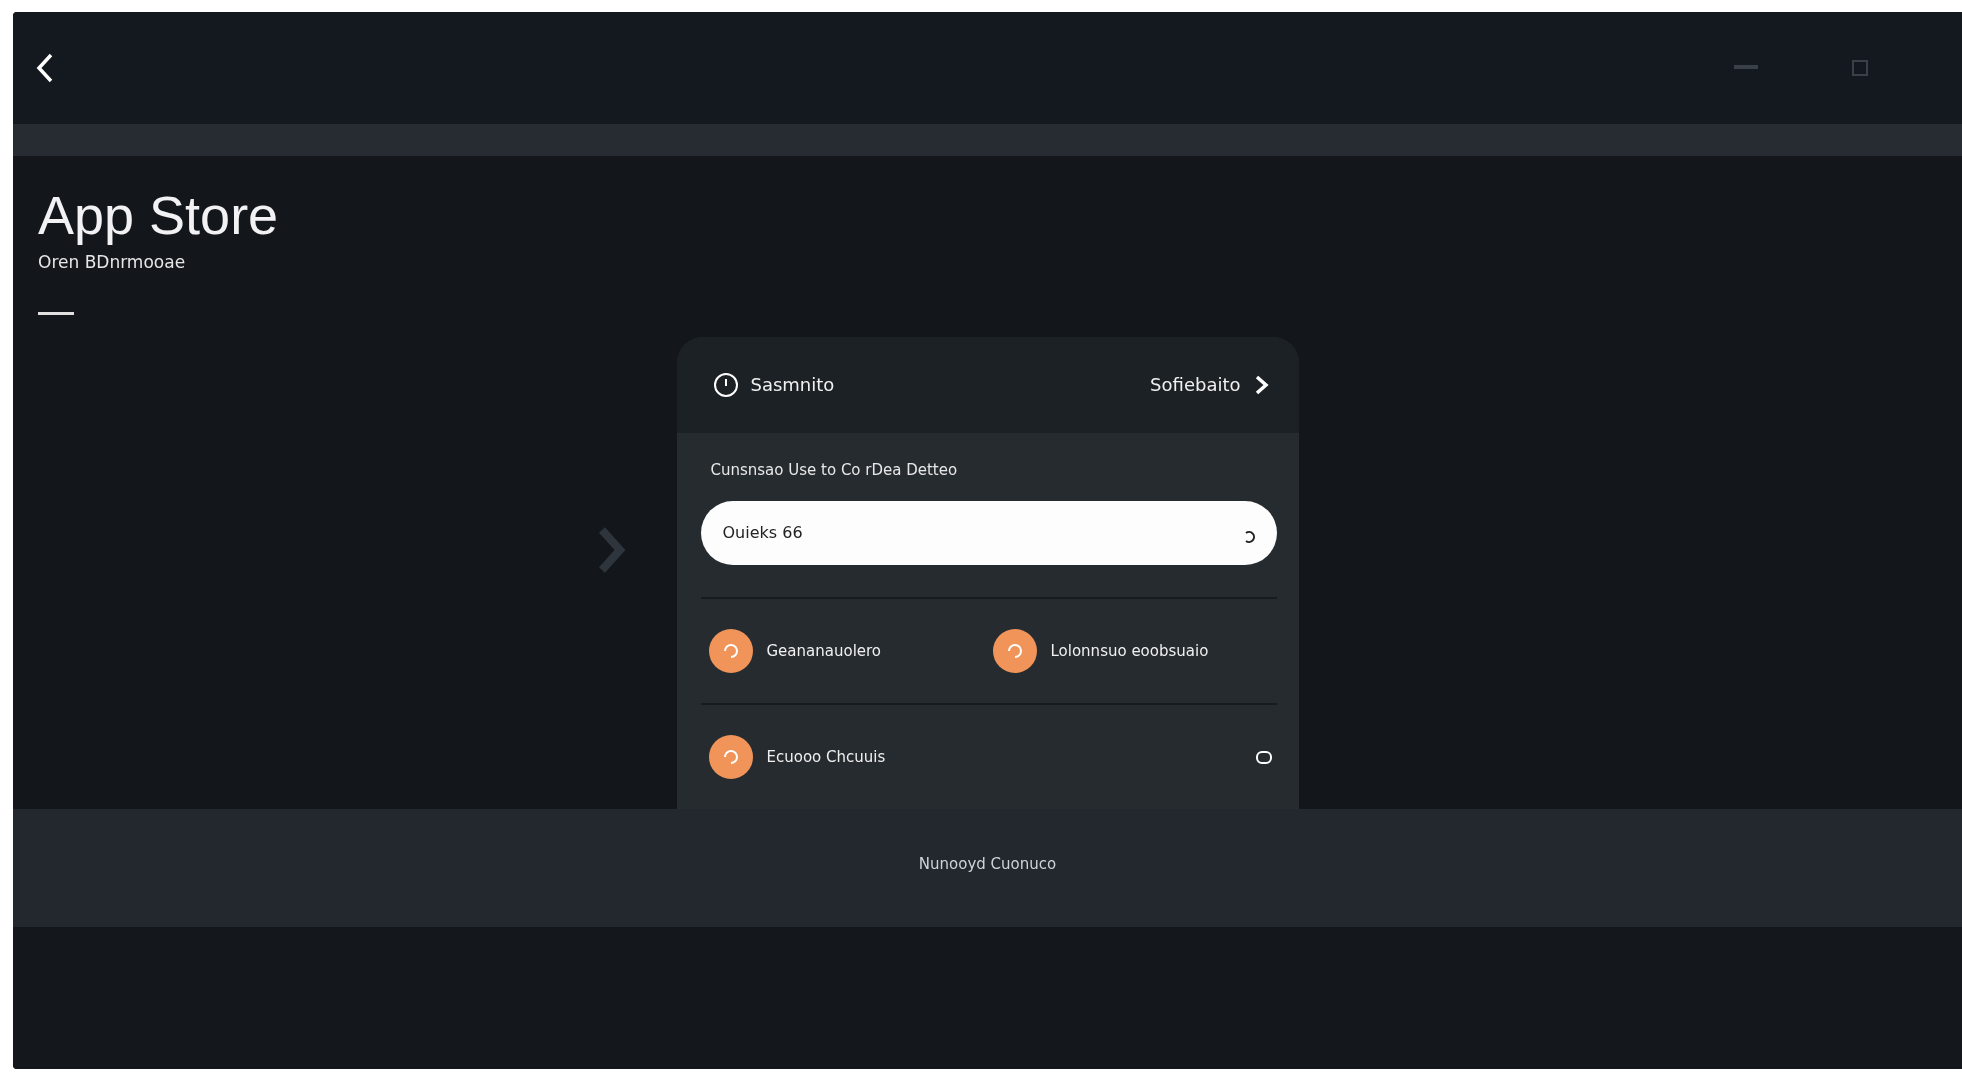  Describe the element at coordinates (826, 756) in the screenshot. I see `option-label: Ecuooo Chcuuis` at that location.